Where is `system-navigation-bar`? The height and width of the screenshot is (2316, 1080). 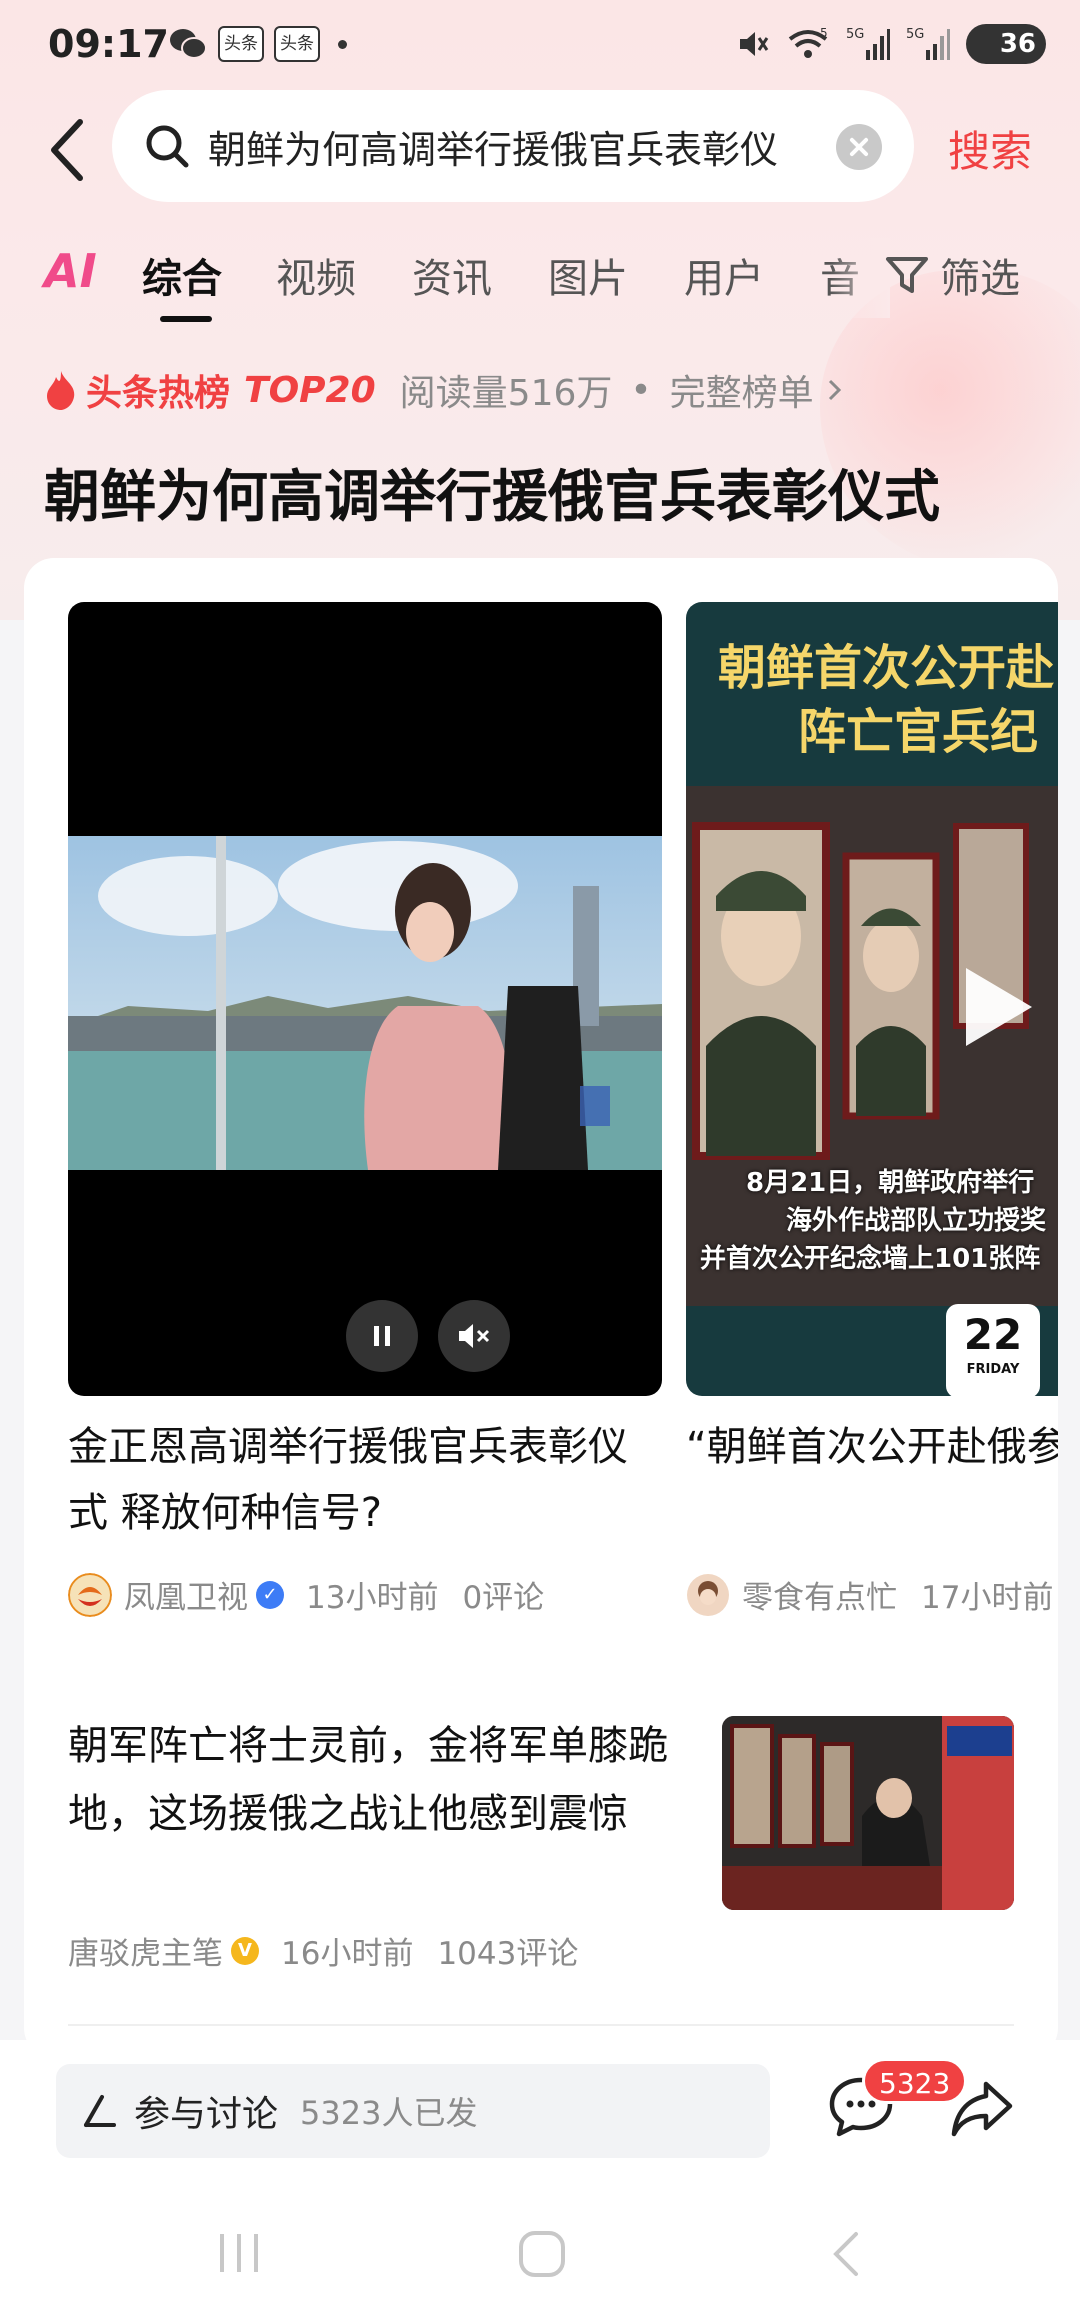 system-navigation-bar is located at coordinates (540, 2248).